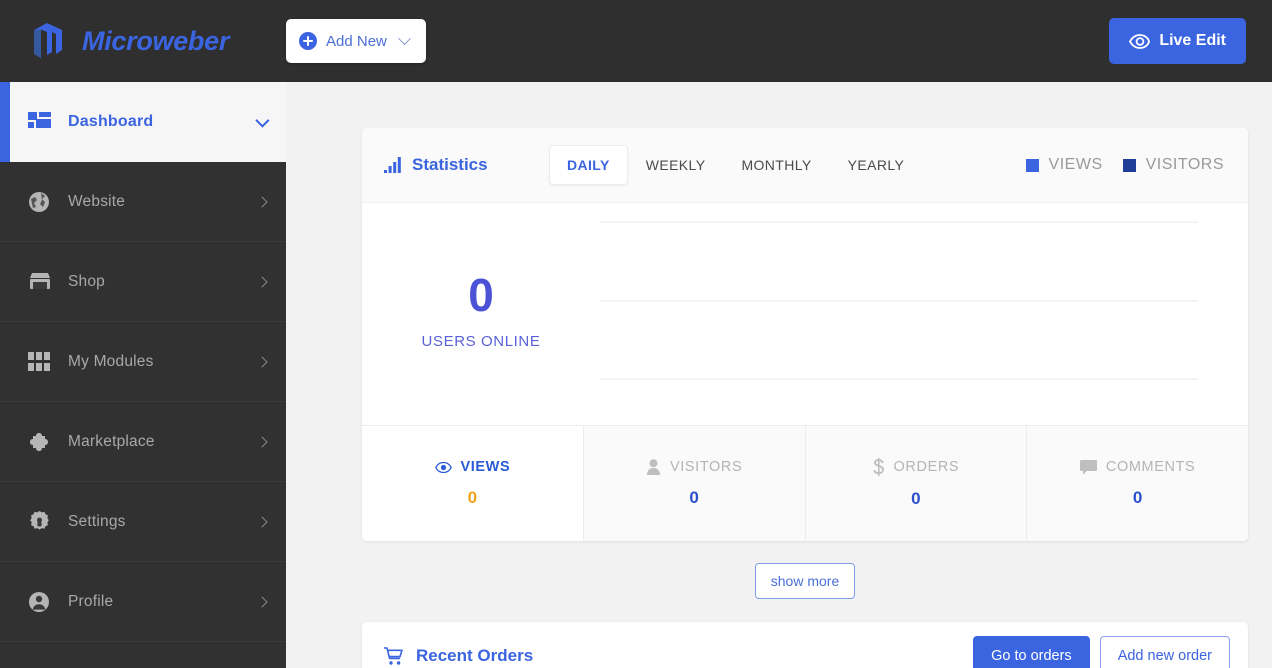  I want to click on stat-cell-label: VISITORS, so click(706, 467).